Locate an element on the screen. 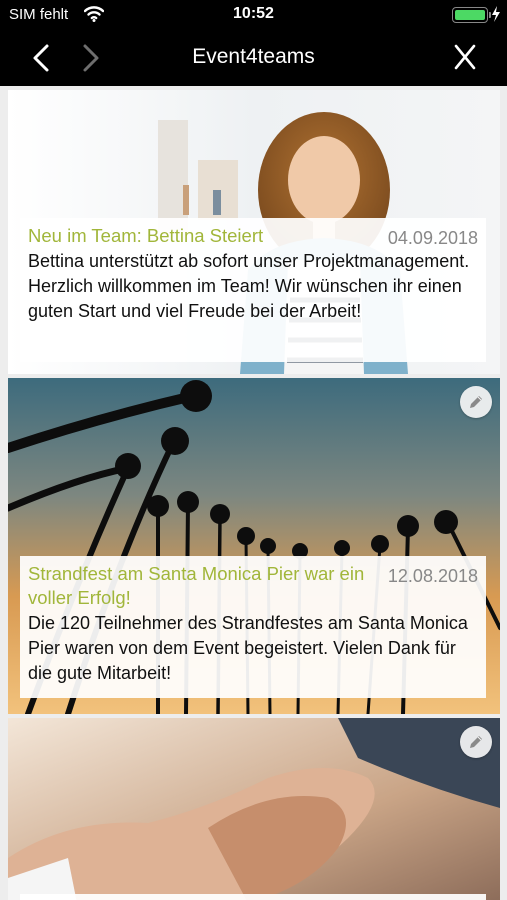 This screenshot has width=507, height=900. news-text-panel is located at coordinates (253, 897).